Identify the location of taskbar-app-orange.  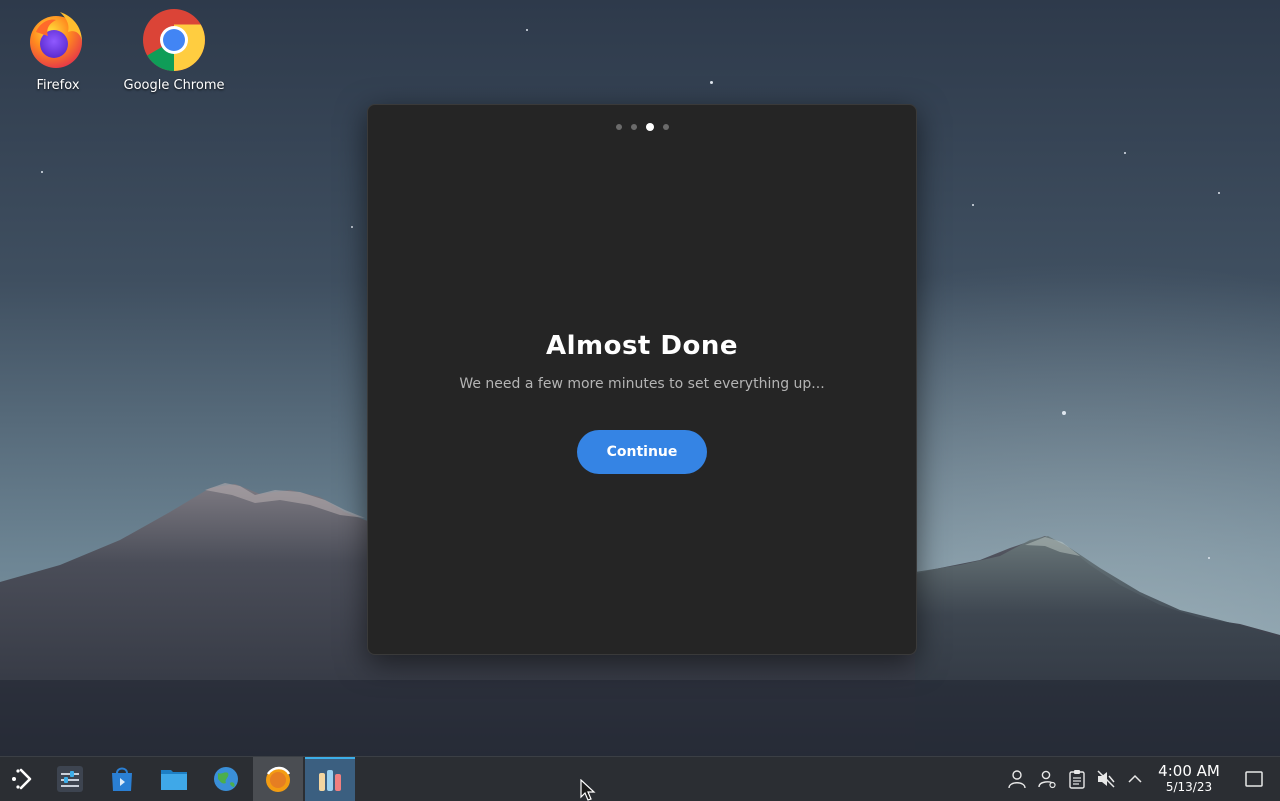
(278, 779).